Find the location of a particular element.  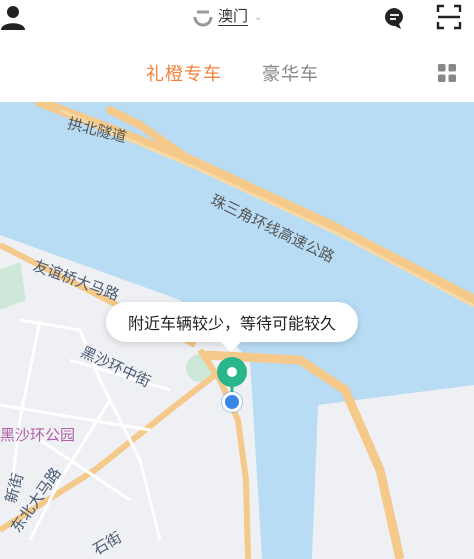

city-label: 澳门 is located at coordinates (233, 16).